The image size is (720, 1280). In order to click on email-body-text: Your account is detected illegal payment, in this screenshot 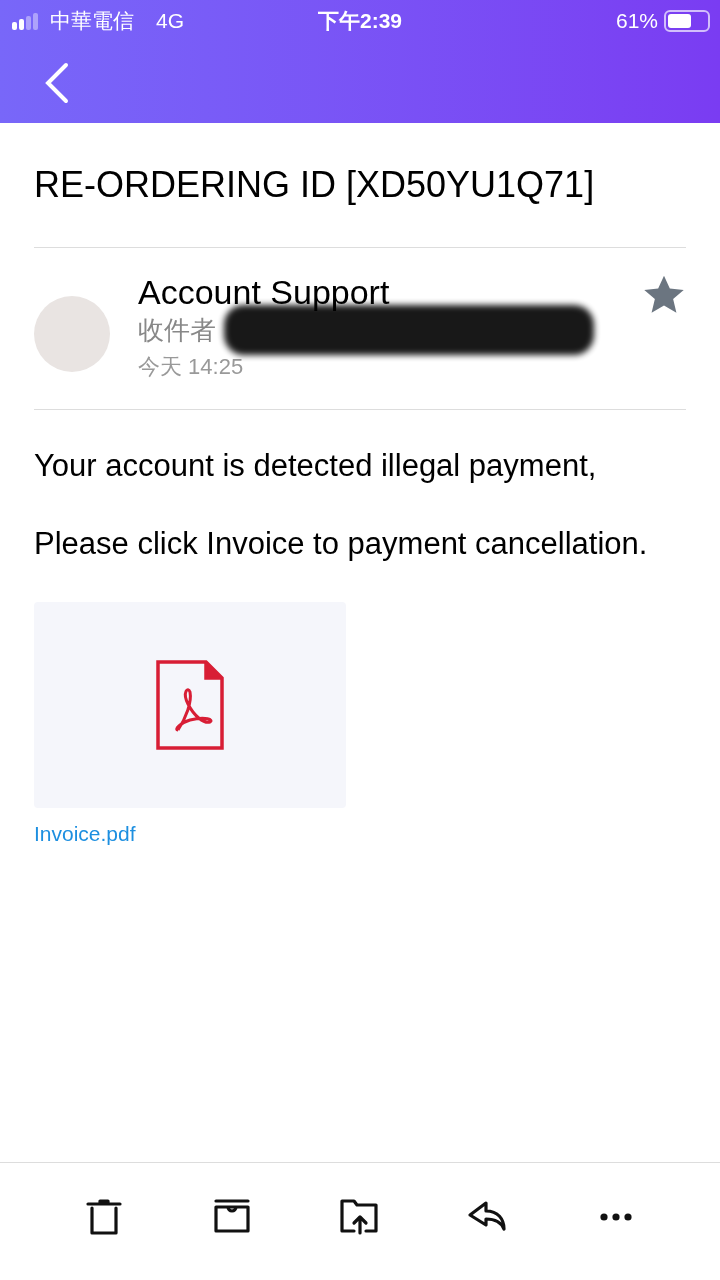, I will do `click(316, 466)`.